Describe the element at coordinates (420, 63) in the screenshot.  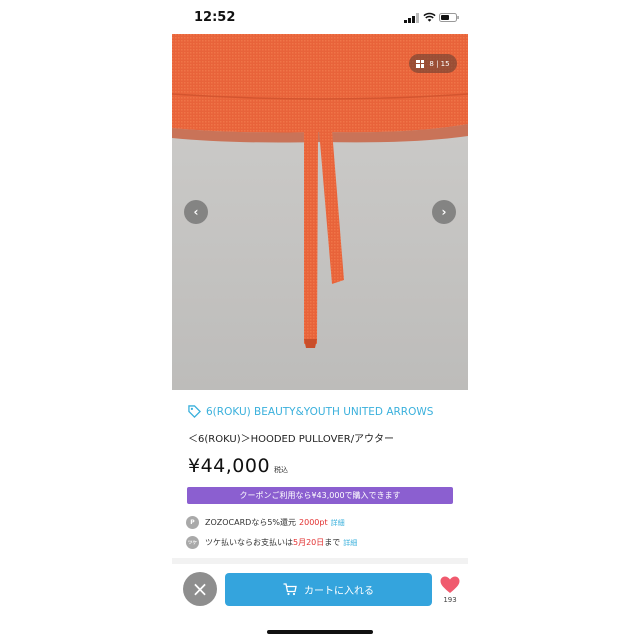
I see `grid-icon` at that location.